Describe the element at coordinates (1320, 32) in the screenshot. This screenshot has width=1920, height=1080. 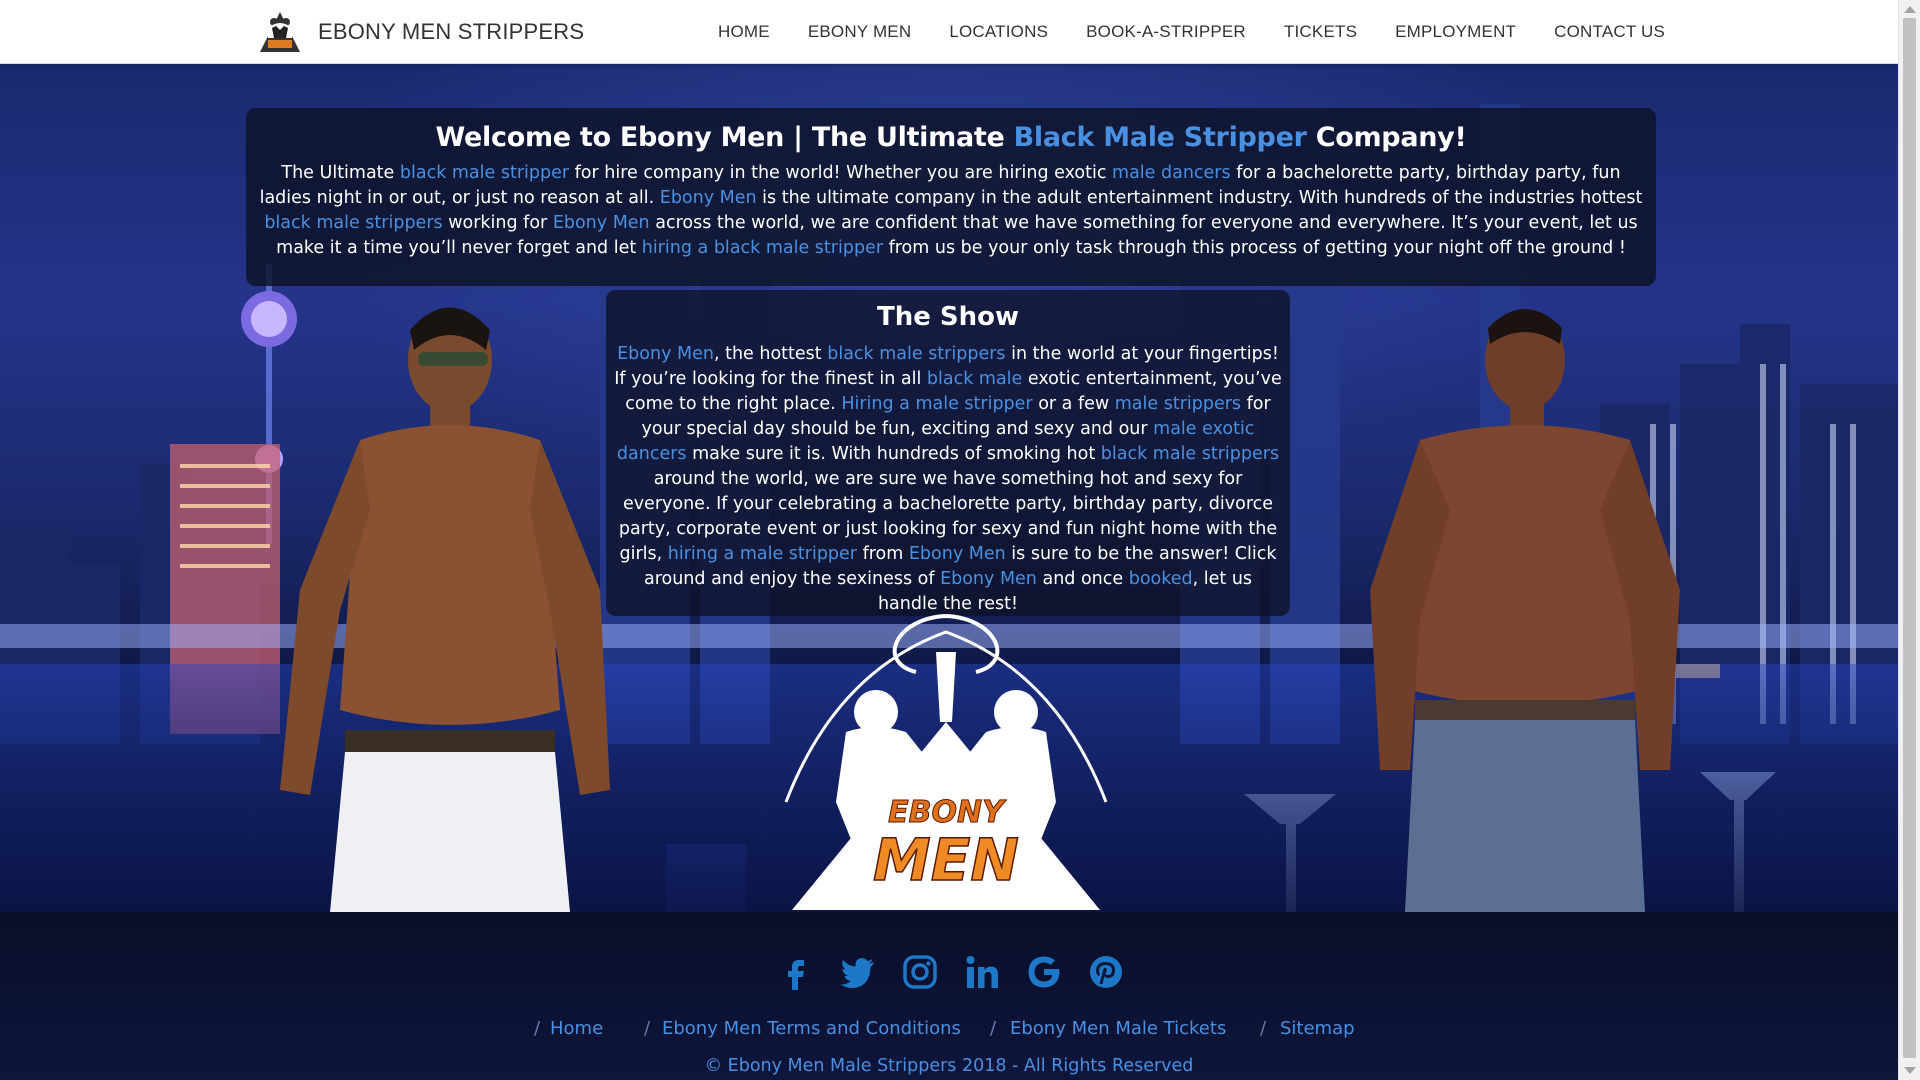
I see `nav-item-tickets: TICKETS` at that location.